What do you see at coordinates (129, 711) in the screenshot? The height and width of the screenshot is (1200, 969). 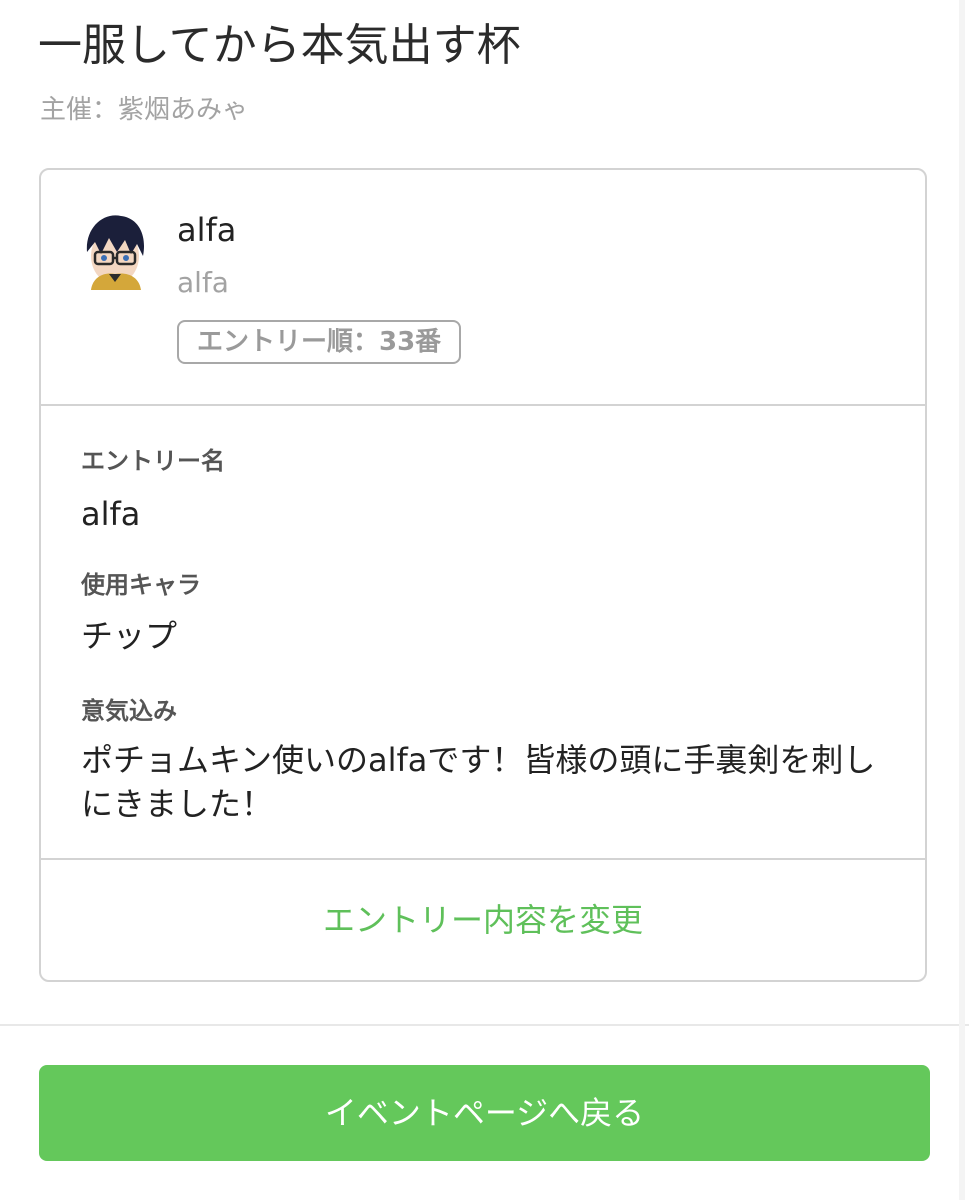 I see `comment-label: 意気込み` at bounding box center [129, 711].